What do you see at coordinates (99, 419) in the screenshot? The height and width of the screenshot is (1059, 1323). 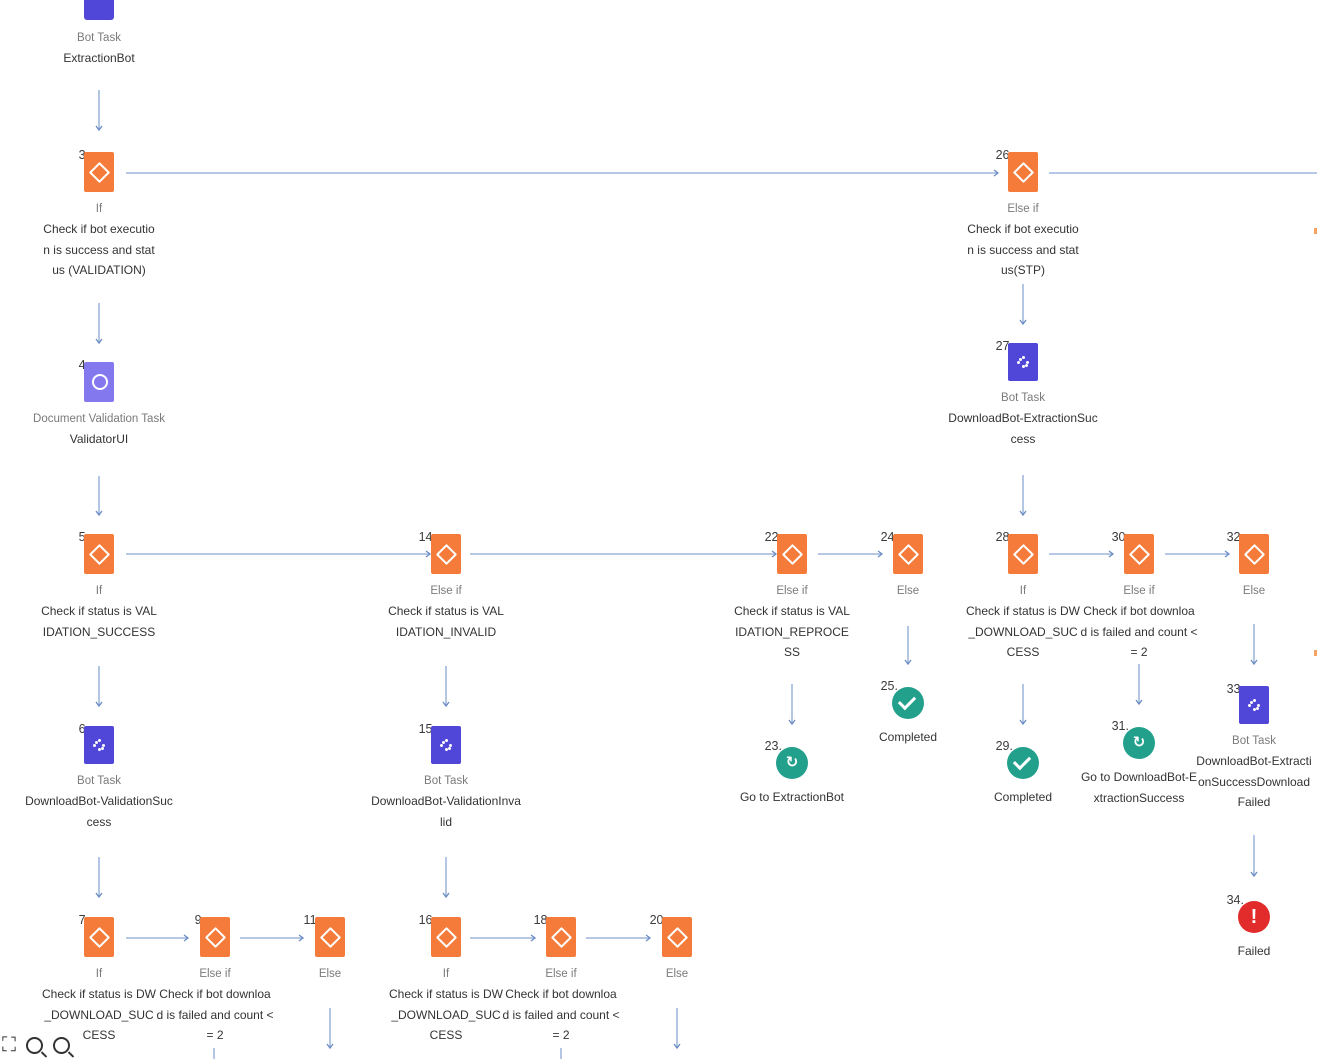 I see `node-title: Document Validation Task` at bounding box center [99, 419].